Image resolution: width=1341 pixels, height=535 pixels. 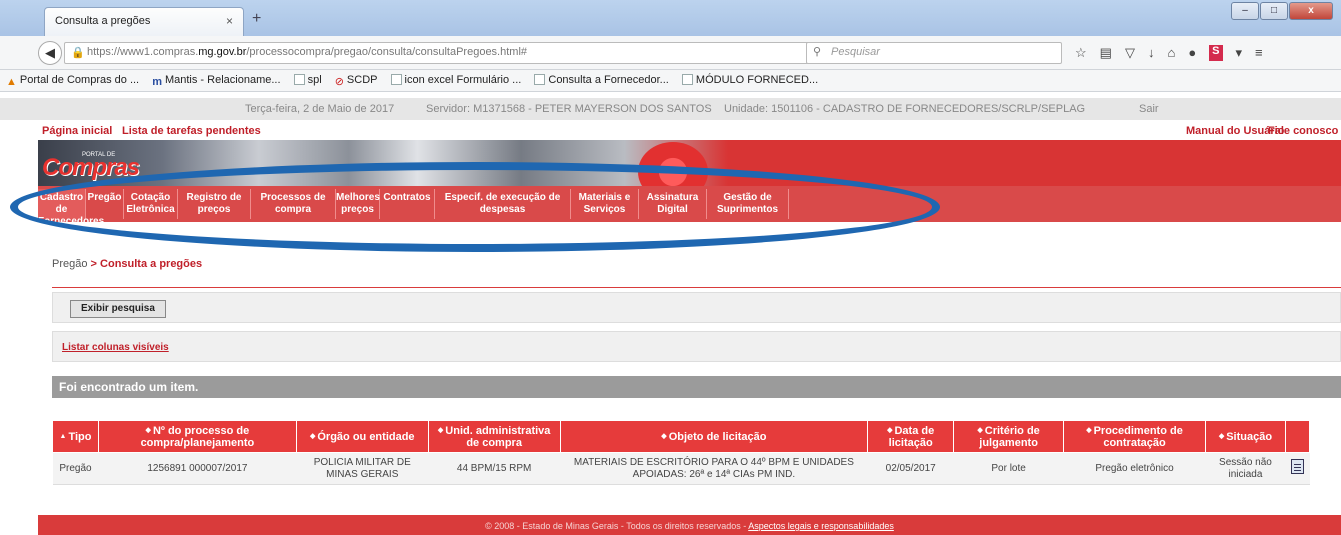 I want to click on breadcrumb-parent: Pregão, so click(x=69, y=264).